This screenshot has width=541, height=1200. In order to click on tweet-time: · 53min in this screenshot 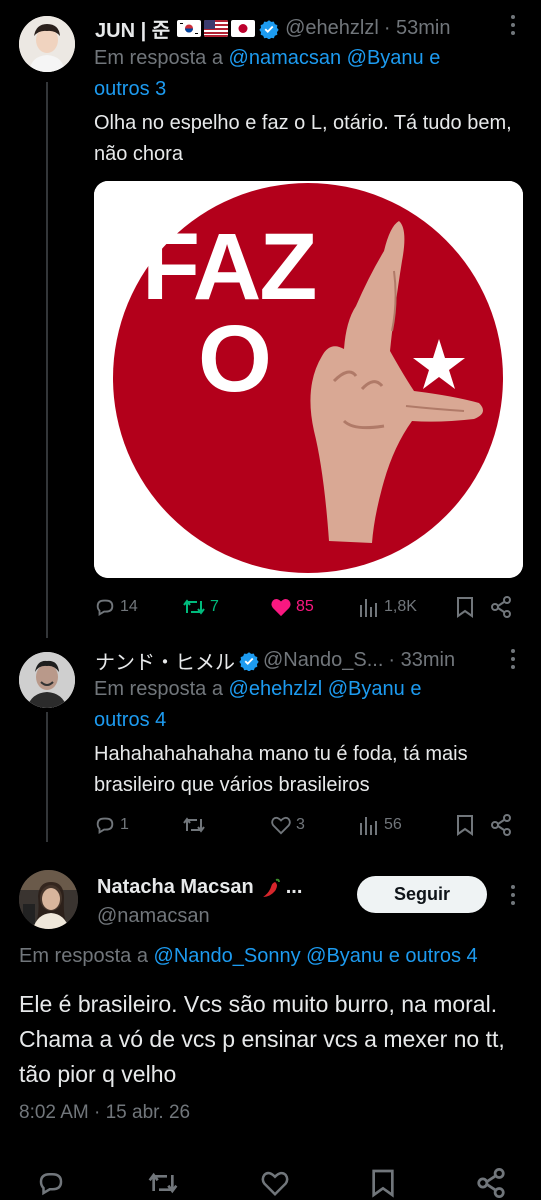, I will do `click(417, 28)`.